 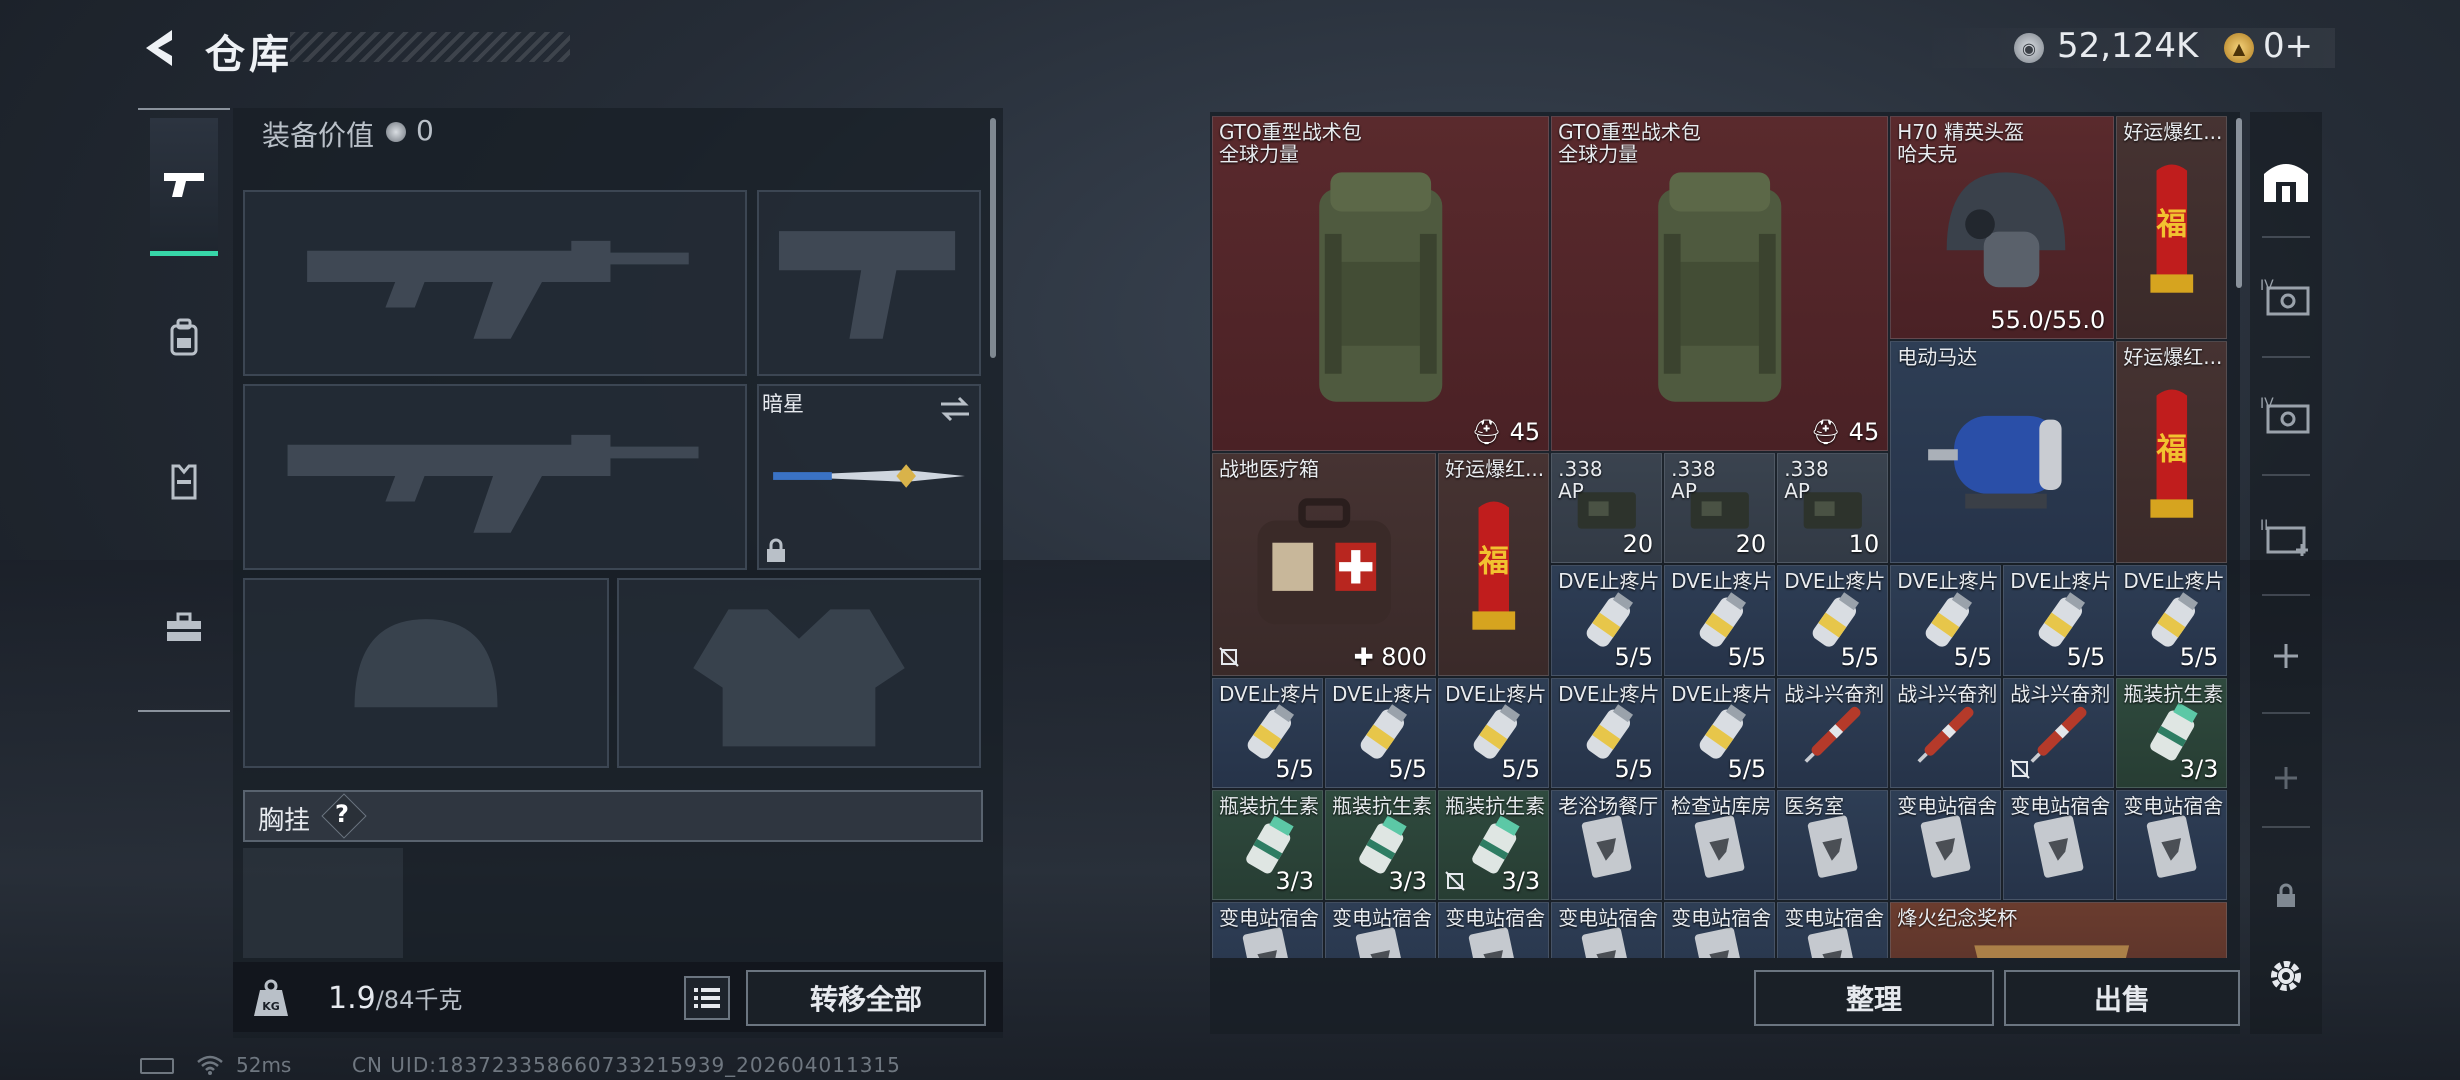 What do you see at coordinates (249, 55) in the screenshot?
I see `page-title: 仓库` at bounding box center [249, 55].